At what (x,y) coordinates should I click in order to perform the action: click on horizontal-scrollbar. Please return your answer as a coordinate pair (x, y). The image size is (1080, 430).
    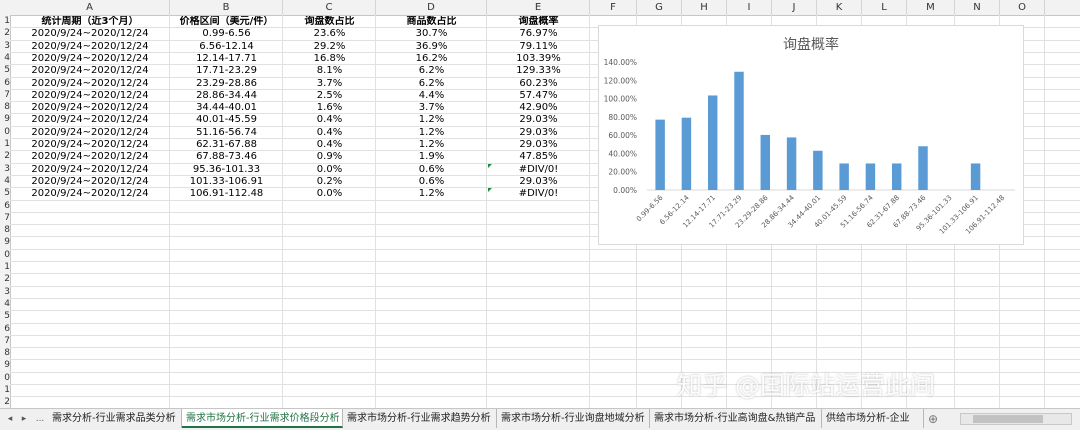
    Looking at the image, I should click on (1016, 419).